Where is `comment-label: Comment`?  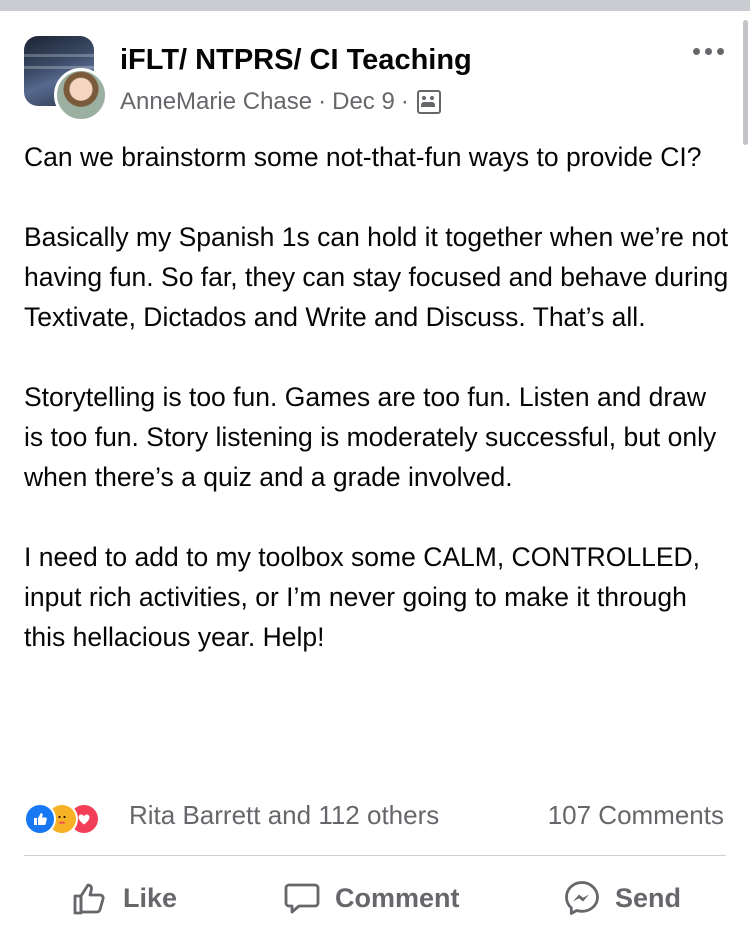 comment-label: Comment is located at coordinates (397, 897).